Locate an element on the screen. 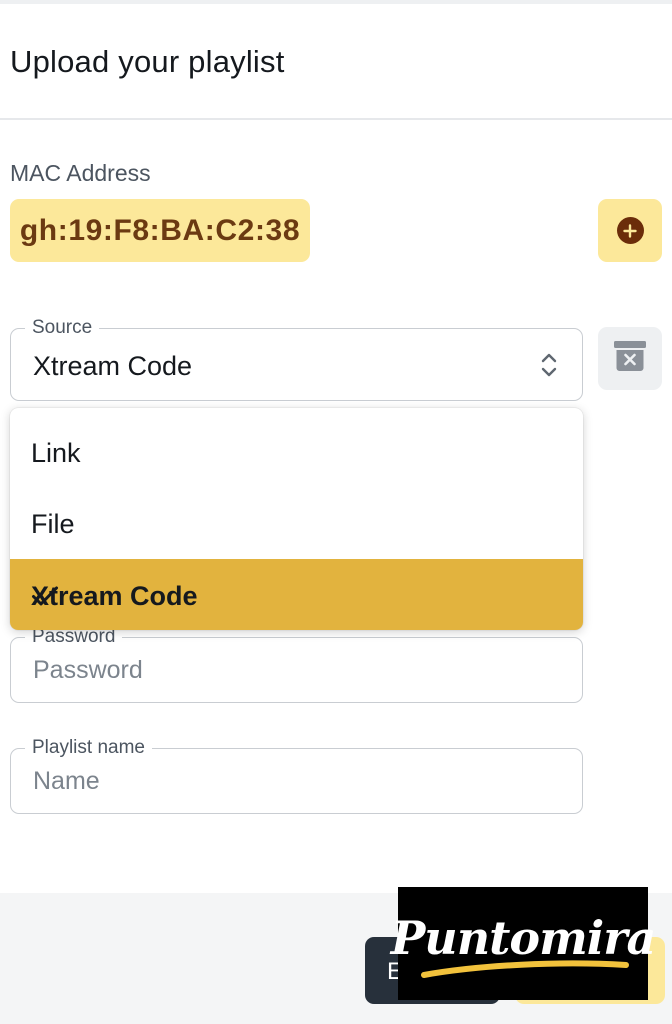 Image resolution: width=672 pixels, height=1024 pixels. dropdown-option-file: File is located at coordinates (296, 522).